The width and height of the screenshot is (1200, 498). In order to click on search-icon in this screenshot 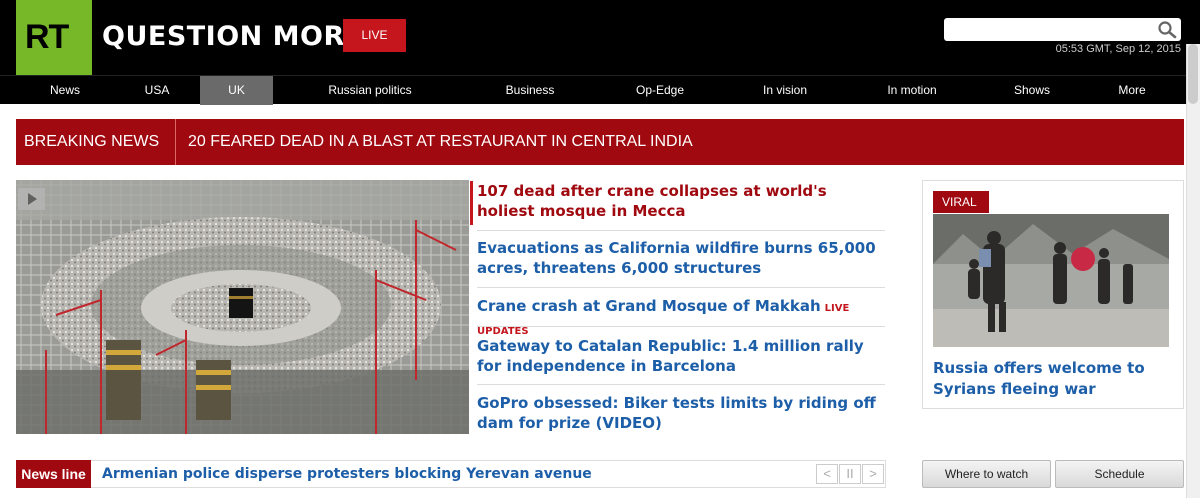, I will do `click(1167, 29)`.